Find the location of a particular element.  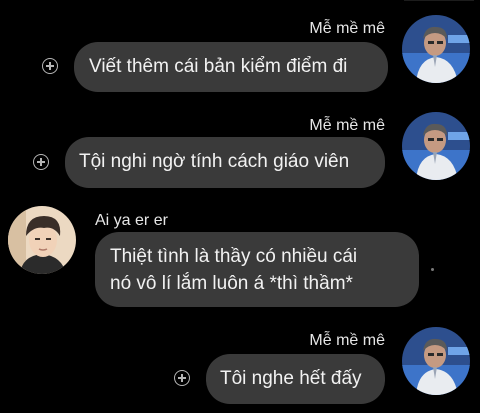

message-text-line: nó vô lí lắm luôn á *thì thầm* is located at coordinates (231, 283).